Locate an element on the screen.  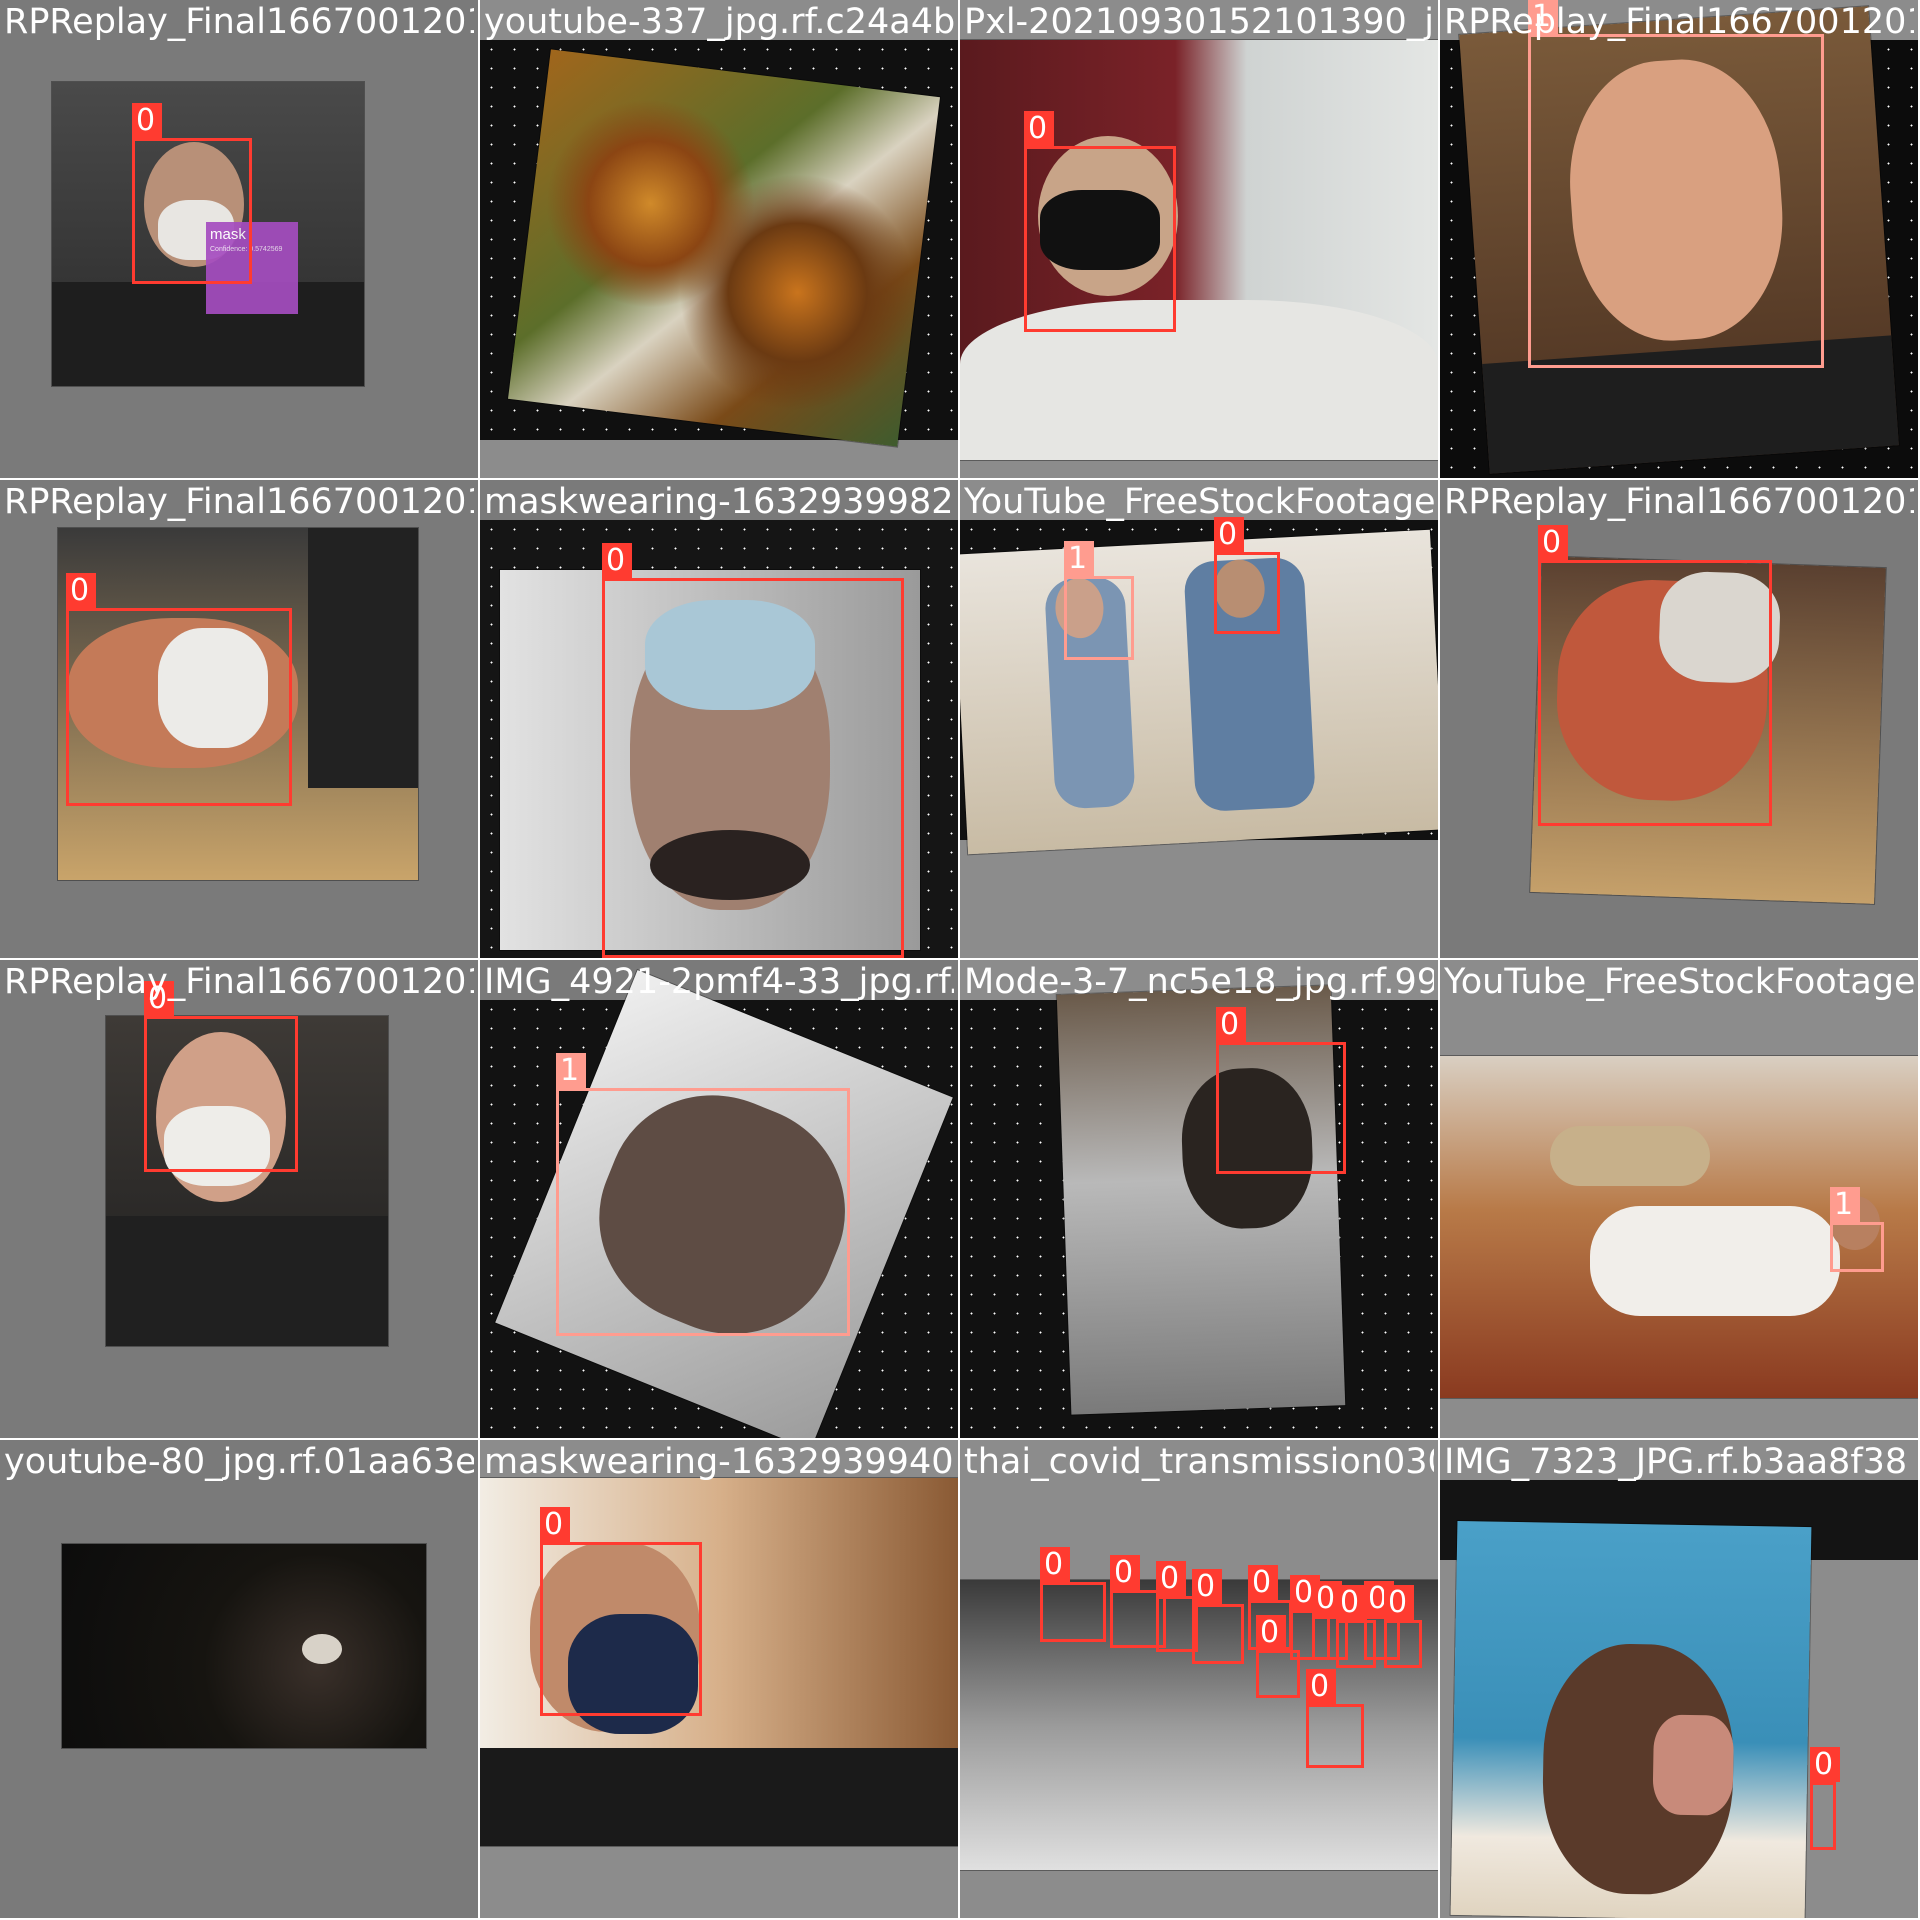
grid-tile: youtube-80_jpg.rf.01aa63ede is located at coordinates (239, 1679).